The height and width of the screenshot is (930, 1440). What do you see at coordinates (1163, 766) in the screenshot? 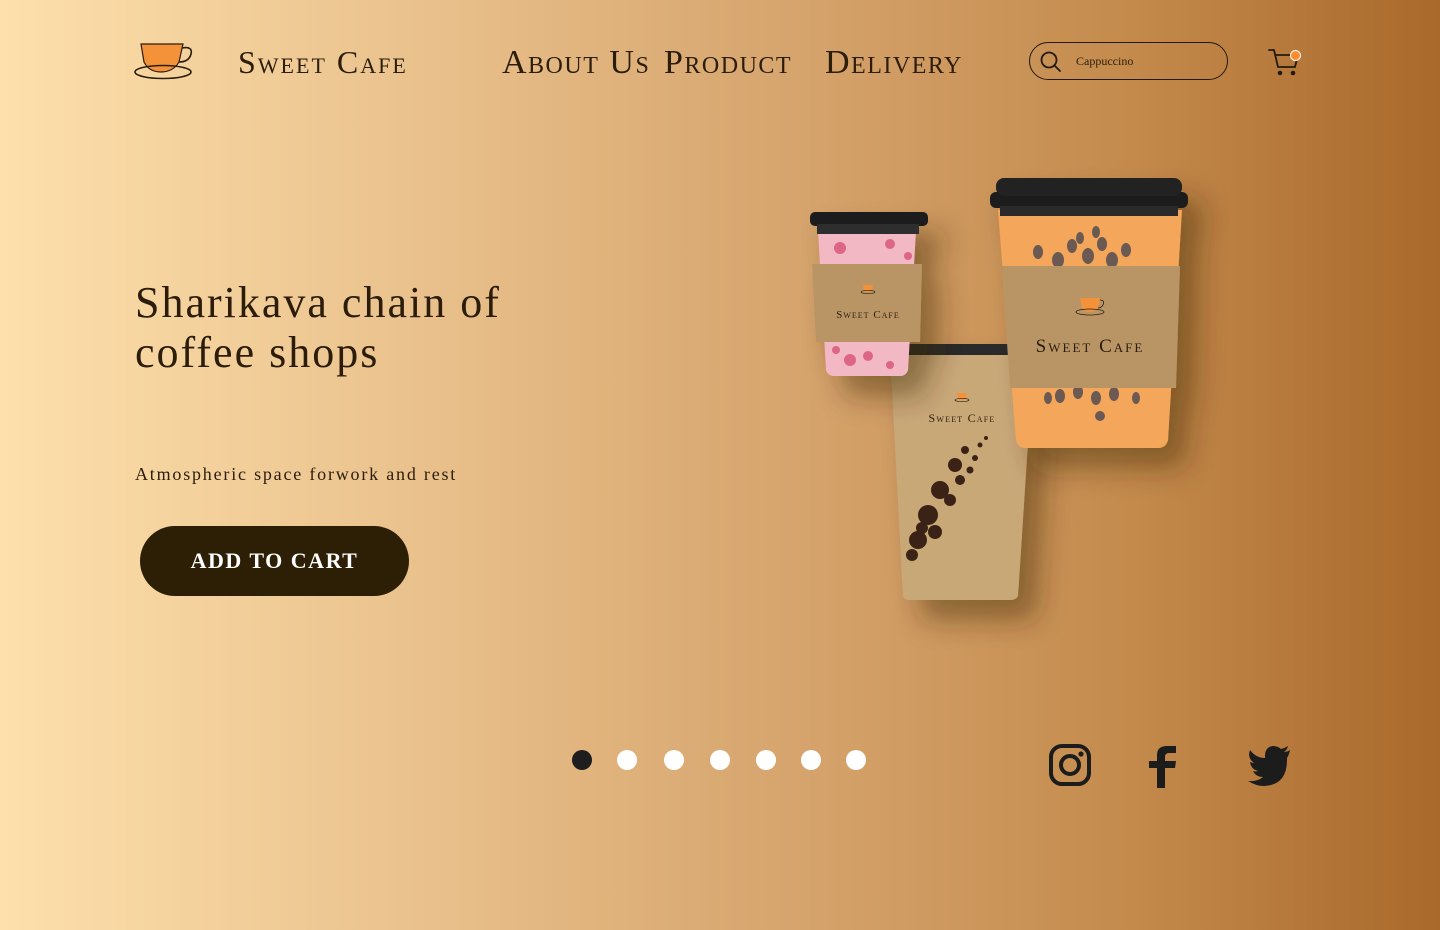
I see `facebook-icon` at bounding box center [1163, 766].